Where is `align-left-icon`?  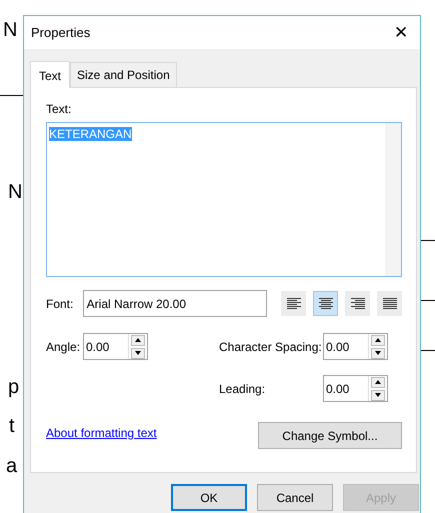 align-left-icon is located at coordinates (293, 304).